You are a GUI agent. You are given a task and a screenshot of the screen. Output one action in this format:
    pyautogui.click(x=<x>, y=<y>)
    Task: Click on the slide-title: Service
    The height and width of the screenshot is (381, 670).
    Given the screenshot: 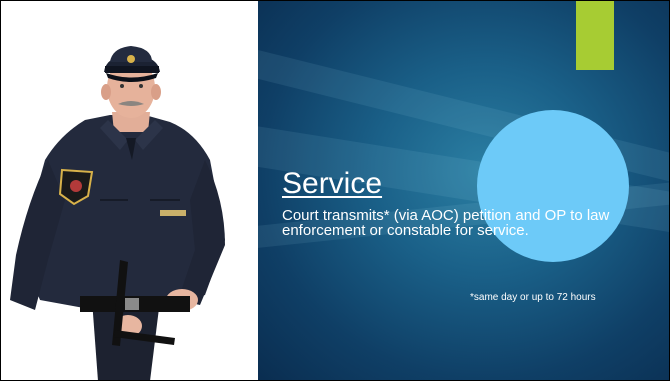 What is the action you would take?
    pyautogui.click(x=332, y=183)
    